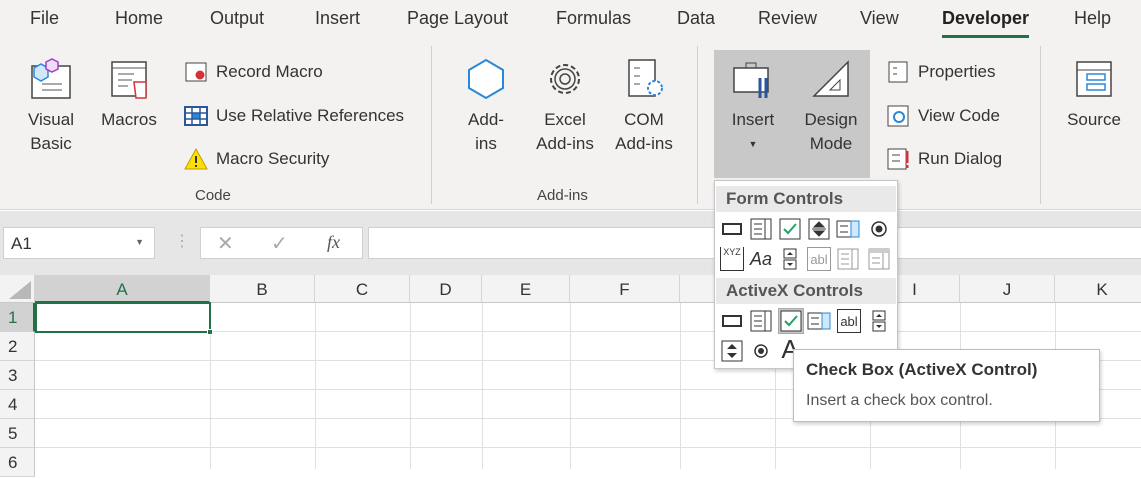 The width and height of the screenshot is (1141, 478). Describe the element at coordinates (819, 229) in the screenshot. I see `form-spin-button-icon` at that location.